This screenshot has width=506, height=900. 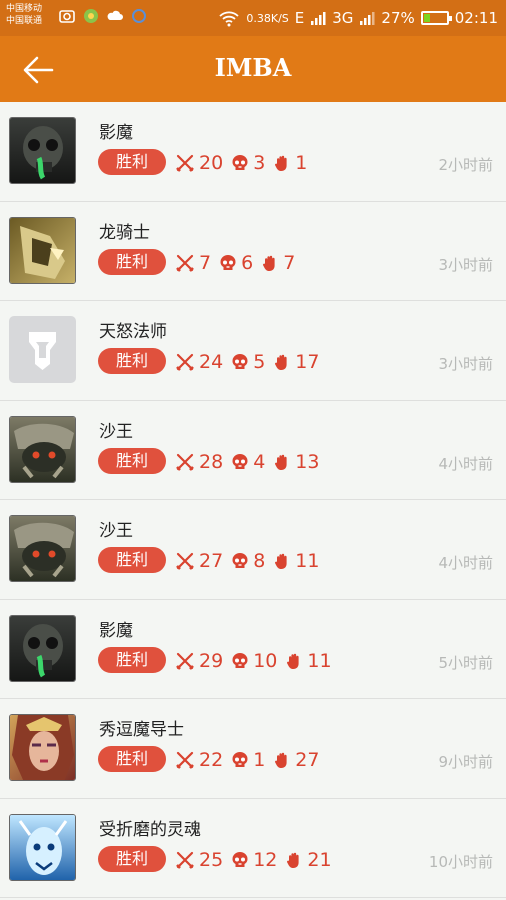 I want to click on kda-stats: 20 3 1, so click(x=245, y=163).